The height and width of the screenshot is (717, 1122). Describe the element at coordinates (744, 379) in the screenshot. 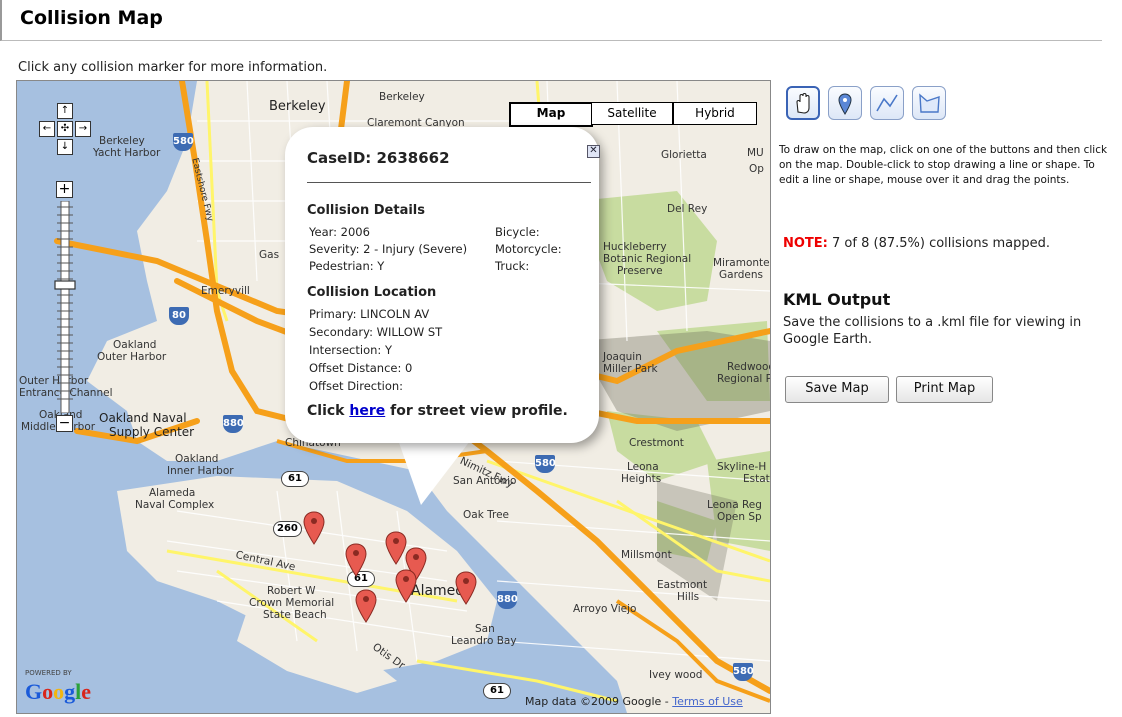

I see `map-label: Regional Park` at that location.